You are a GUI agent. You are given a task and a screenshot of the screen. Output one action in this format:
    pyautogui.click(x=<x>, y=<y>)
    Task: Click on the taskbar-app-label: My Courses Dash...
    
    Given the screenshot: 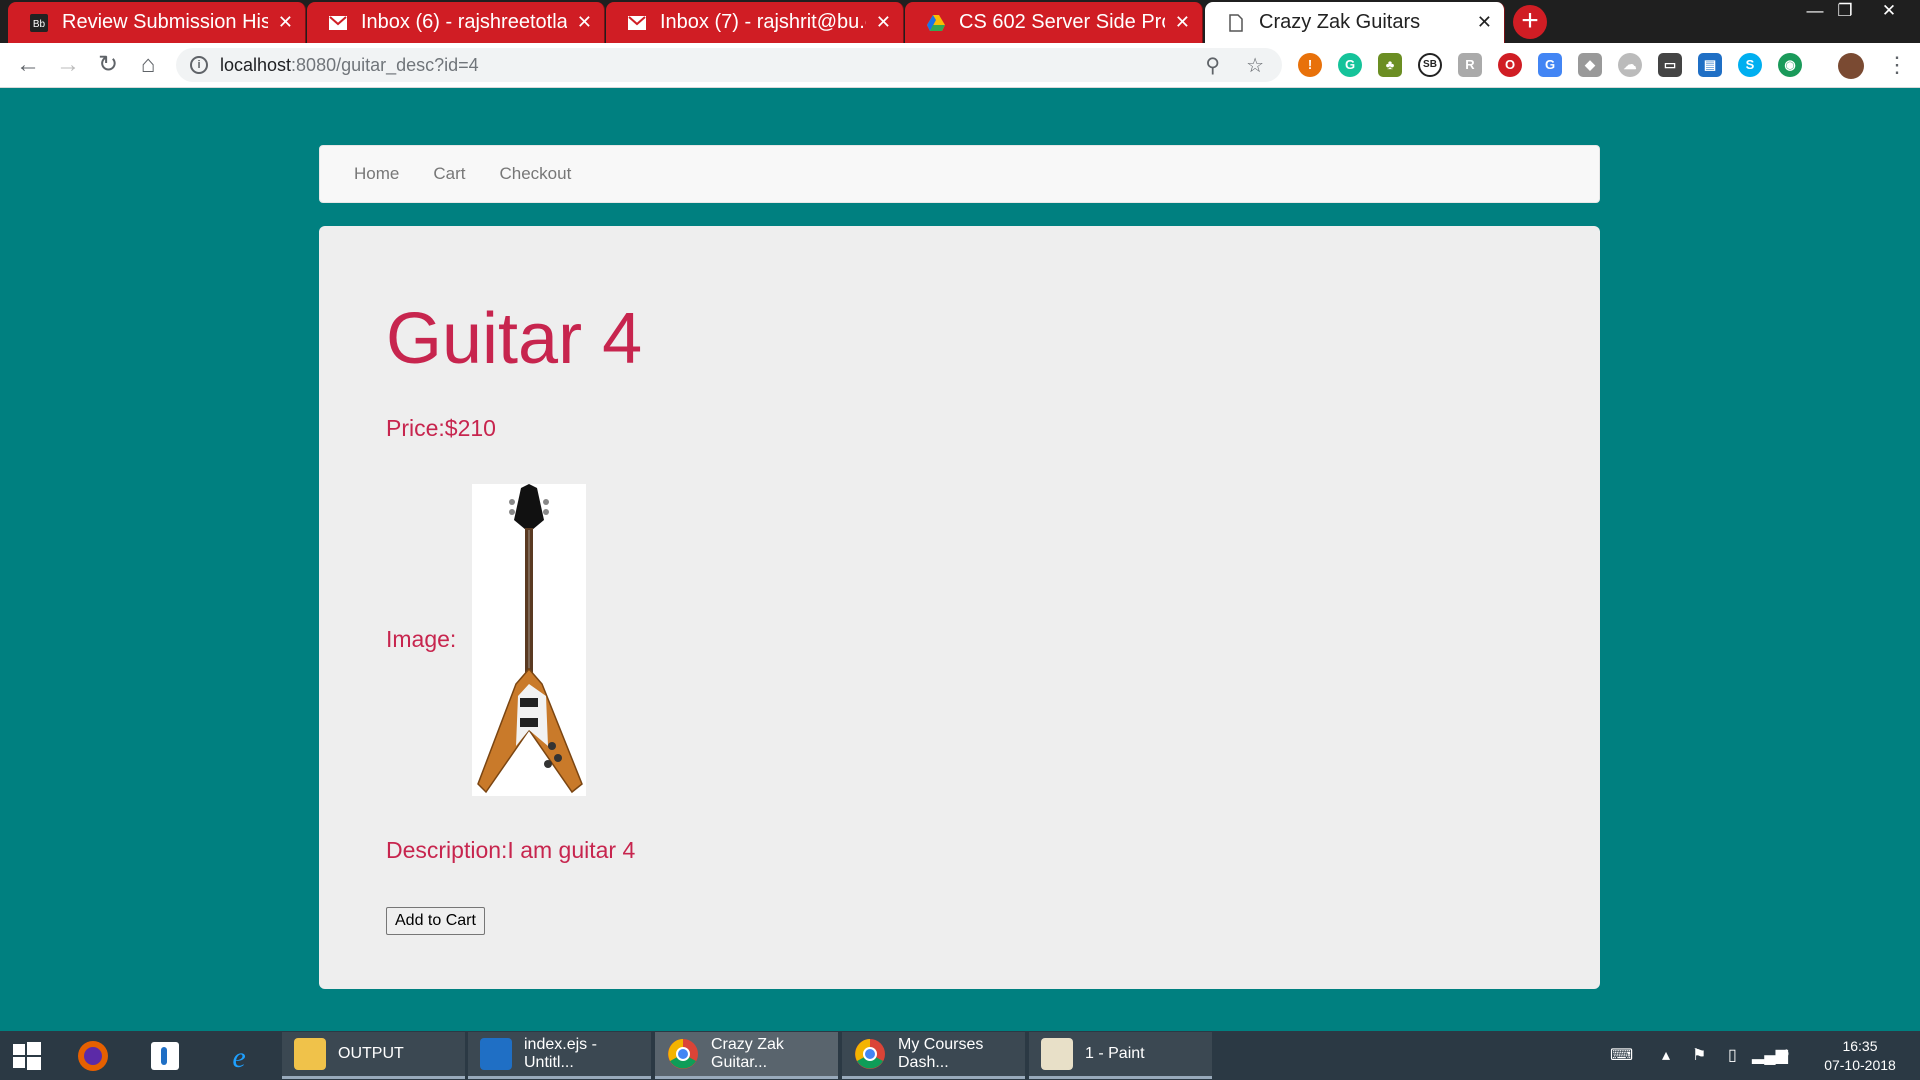 What is the action you would take?
    pyautogui.click(x=941, y=1053)
    